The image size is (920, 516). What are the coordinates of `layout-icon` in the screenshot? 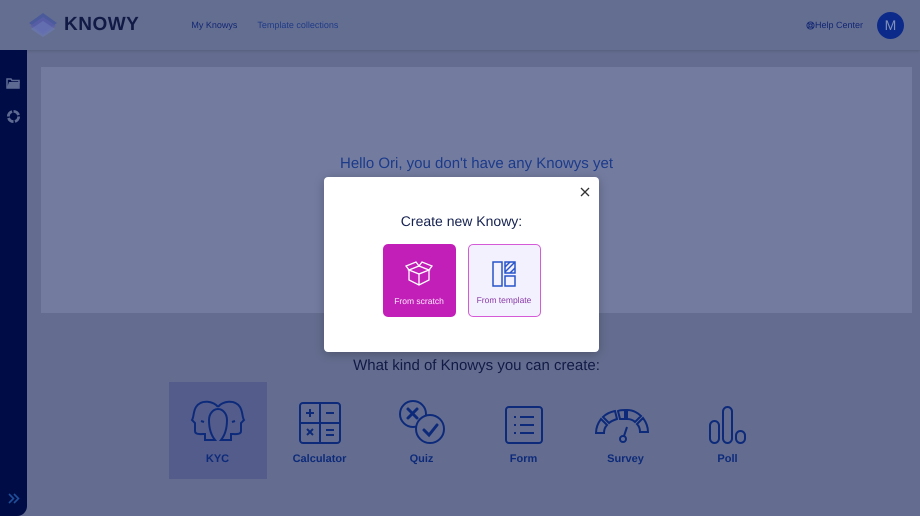 It's located at (504, 274).